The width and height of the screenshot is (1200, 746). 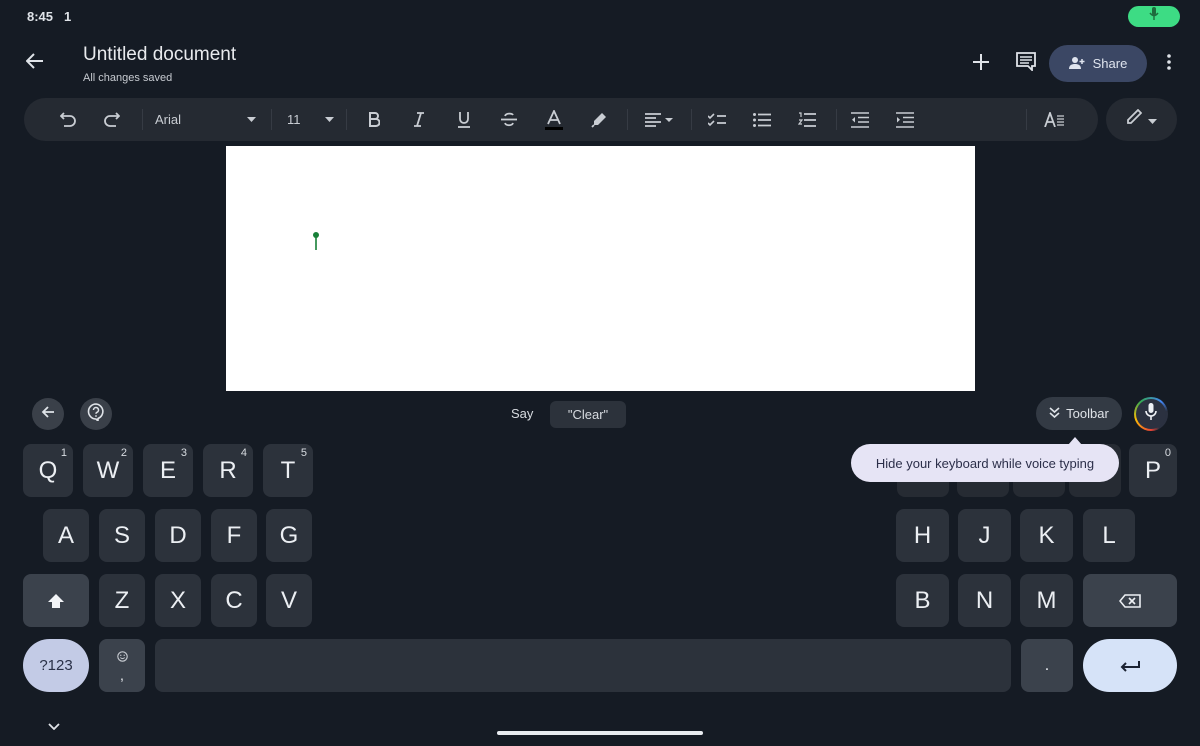 I want to click on collapse-keyboard-button, so click(x=54, y=726).